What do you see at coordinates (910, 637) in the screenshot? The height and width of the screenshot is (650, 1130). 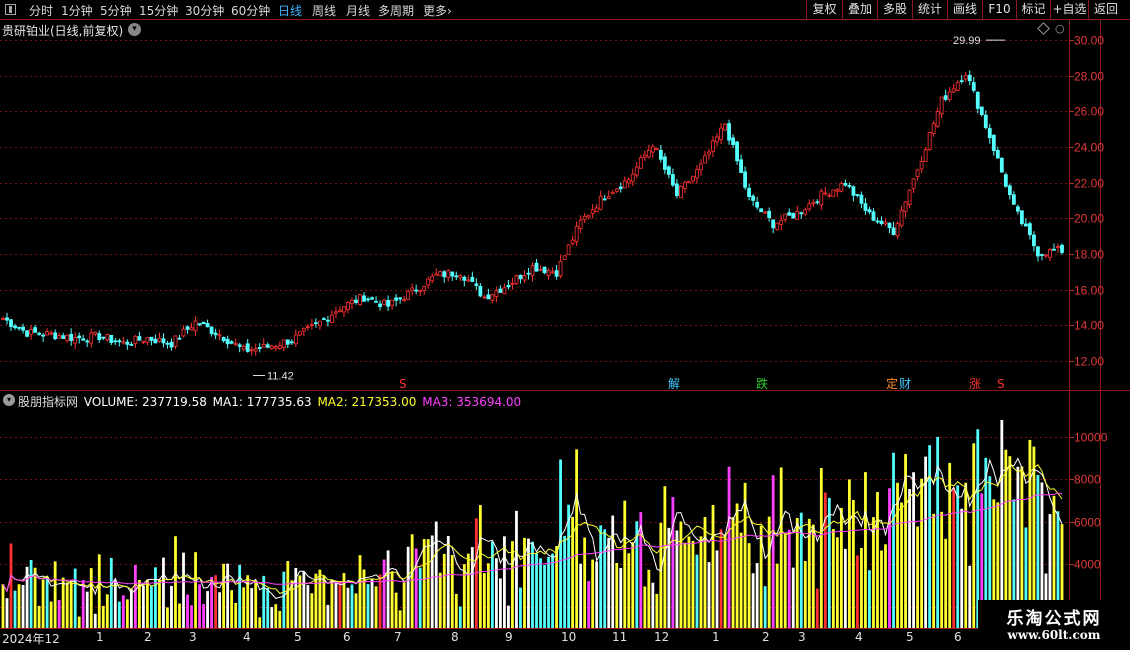 I see `date-label: 5` at bounding box center [910, 637].